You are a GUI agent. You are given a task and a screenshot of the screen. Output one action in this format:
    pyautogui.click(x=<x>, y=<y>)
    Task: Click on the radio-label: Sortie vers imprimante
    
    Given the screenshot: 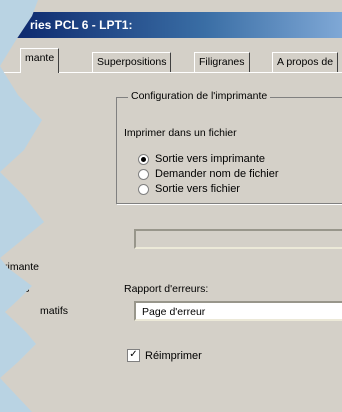 What is the action you would take?
    pyautogui.click(x=210, y=159)
    